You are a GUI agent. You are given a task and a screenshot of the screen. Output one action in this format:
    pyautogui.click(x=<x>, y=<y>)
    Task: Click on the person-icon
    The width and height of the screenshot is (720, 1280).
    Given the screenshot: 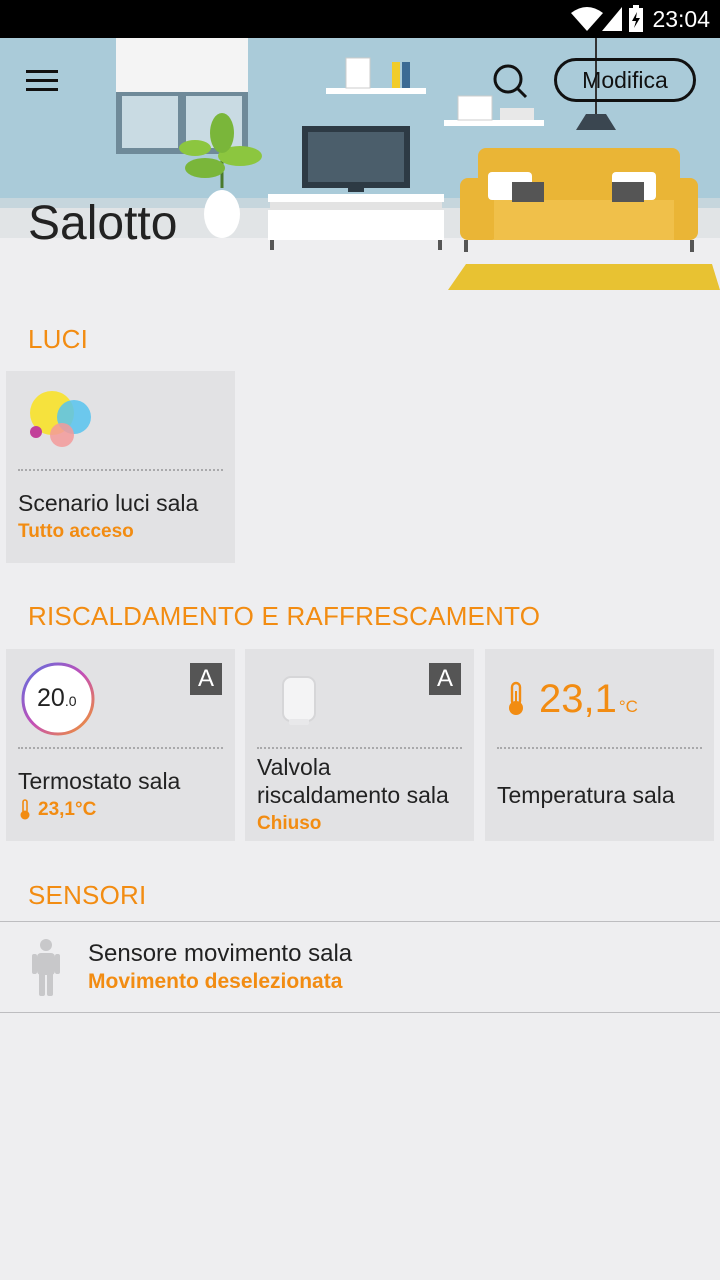 What is the action you would take?
    pyautogui.click(x=46, y=967)
    